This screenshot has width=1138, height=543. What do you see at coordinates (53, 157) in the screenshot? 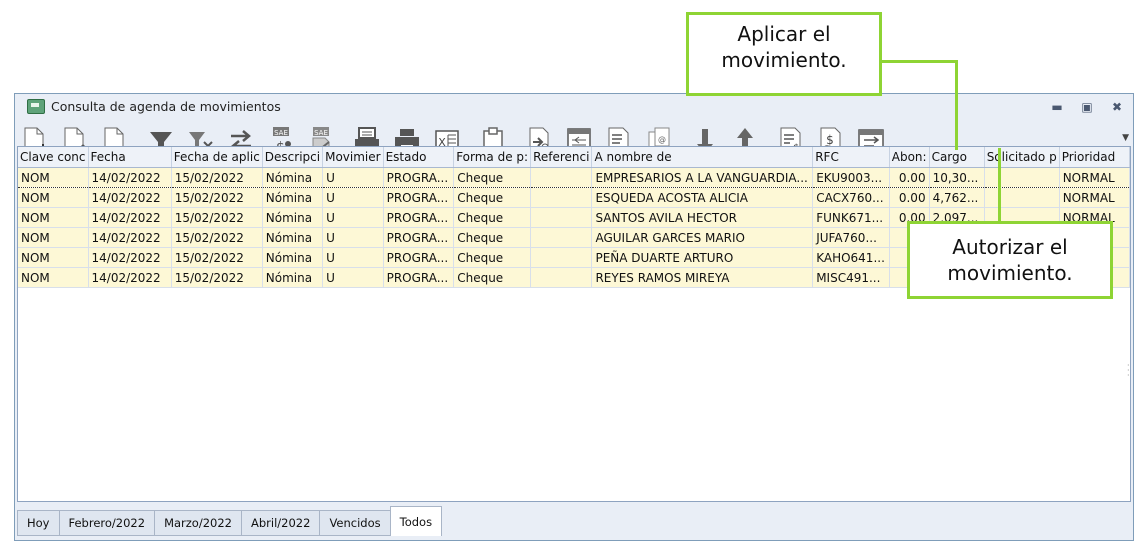
I see `column-header: Clave conc` at bounding box center [53, 157].